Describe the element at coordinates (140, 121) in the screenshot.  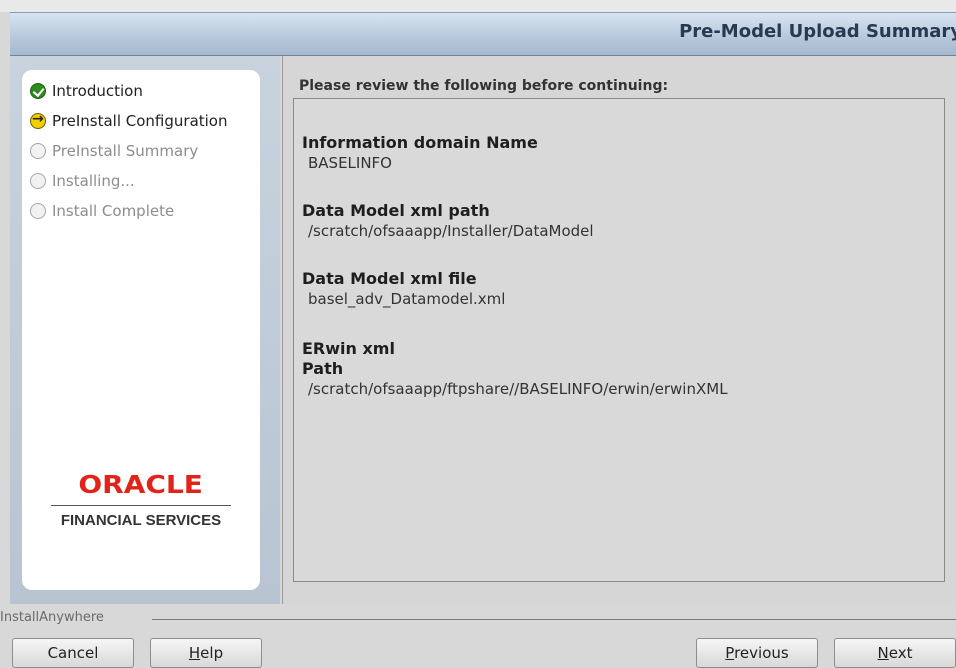
I see `step-label: PreInstall Configuration` at that location.